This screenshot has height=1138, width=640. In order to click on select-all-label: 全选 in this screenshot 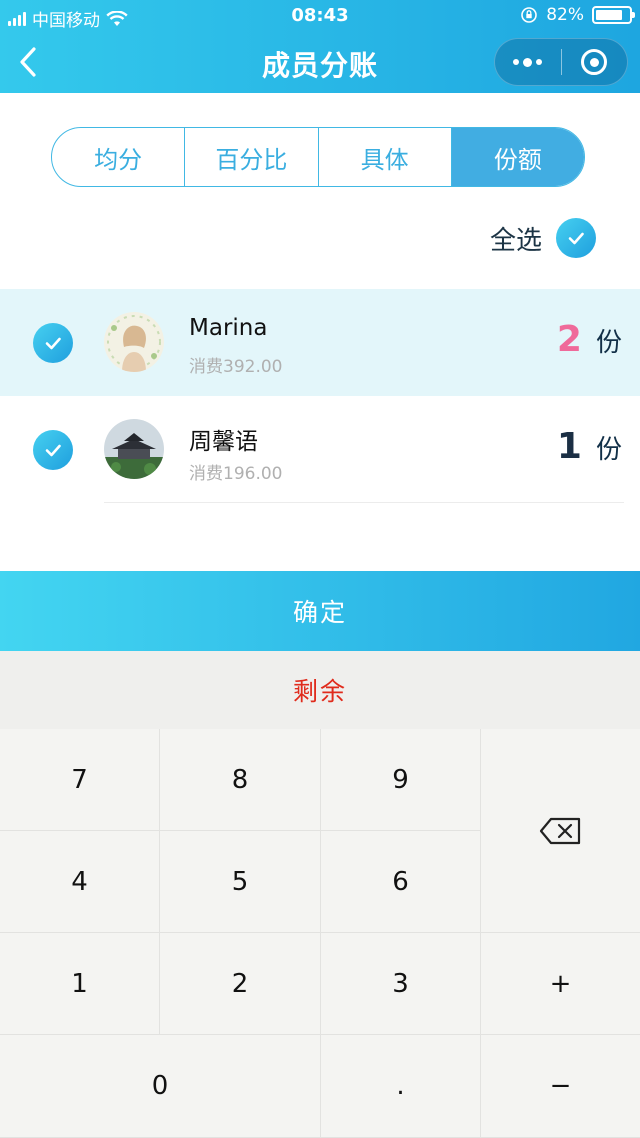, I will do `click(515, 240)`.